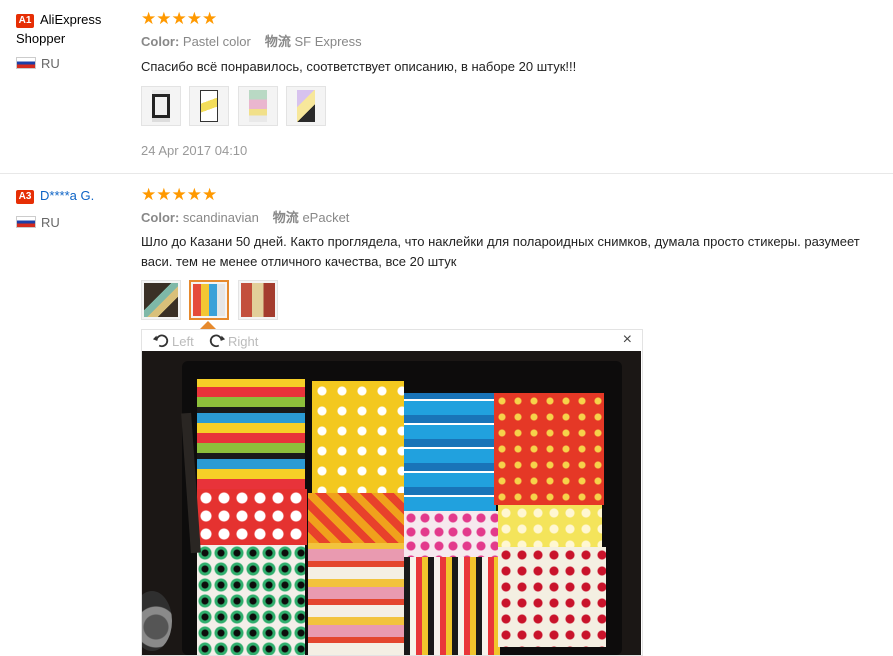  What do you see at coordinates (67, 195) in the screenshot?
I see `reviewer-name: D****a G.` at bounding box center [67, 195].